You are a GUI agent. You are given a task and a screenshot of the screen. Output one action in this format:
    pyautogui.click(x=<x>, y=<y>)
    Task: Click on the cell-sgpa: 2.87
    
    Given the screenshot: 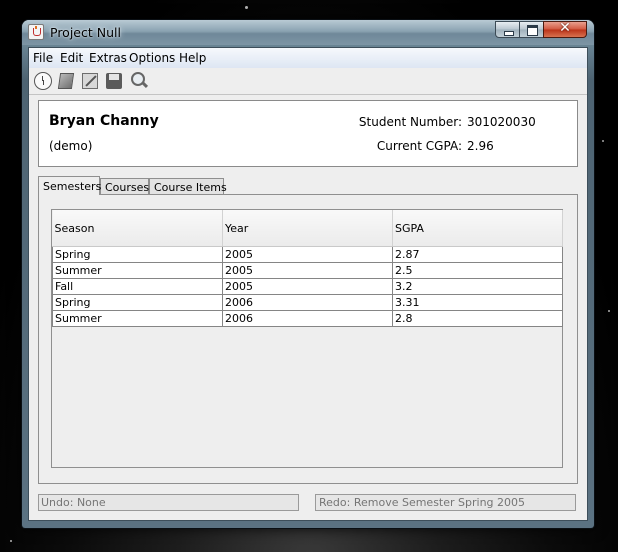 What is the action you would take?
    pyautogui.click(x=477, y=254)
    